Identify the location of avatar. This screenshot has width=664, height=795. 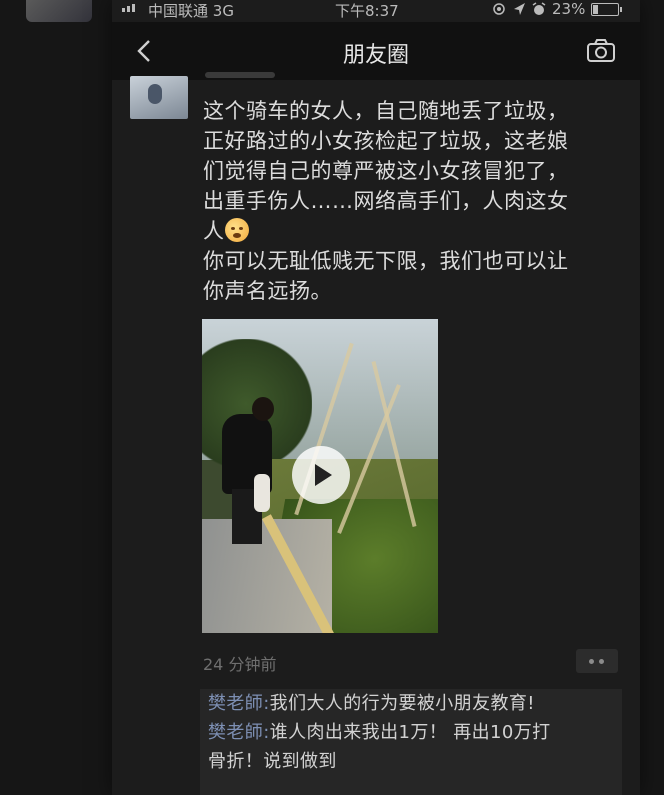
(159, 97).